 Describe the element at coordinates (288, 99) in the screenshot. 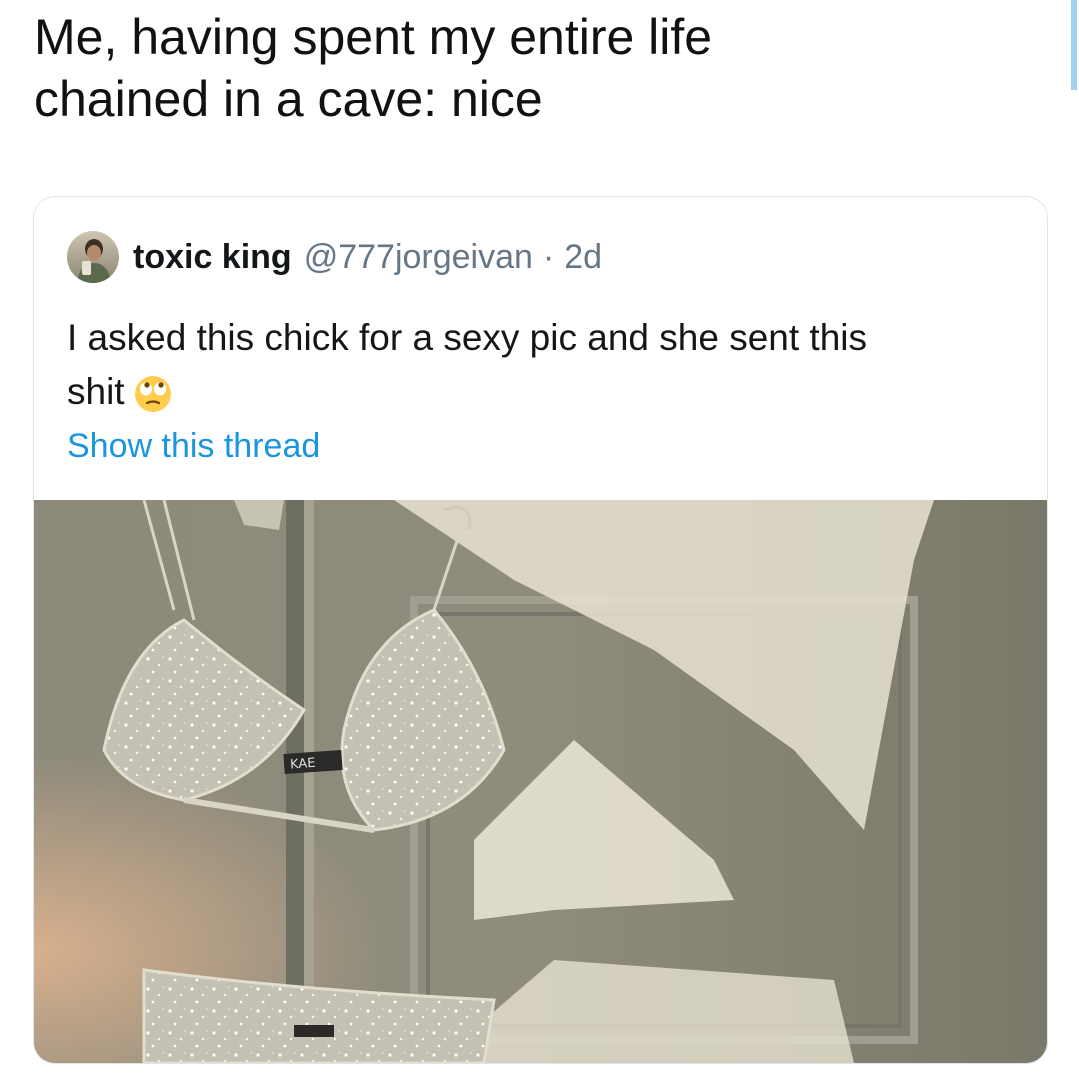

I see `caption-line-2: chained in a cave: nice` at that location.